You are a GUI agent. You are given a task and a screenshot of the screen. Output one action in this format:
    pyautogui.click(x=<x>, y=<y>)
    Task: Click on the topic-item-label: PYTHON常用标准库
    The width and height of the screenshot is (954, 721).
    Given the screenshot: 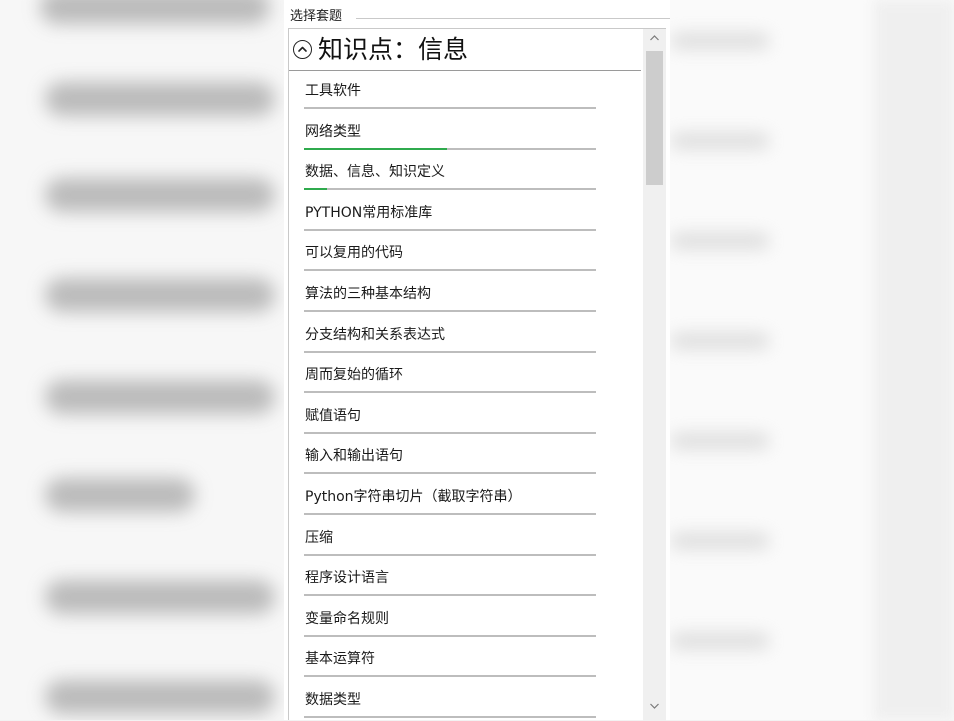 What is the action you would take?
    pyautogui.click(x=369, y=212)
    